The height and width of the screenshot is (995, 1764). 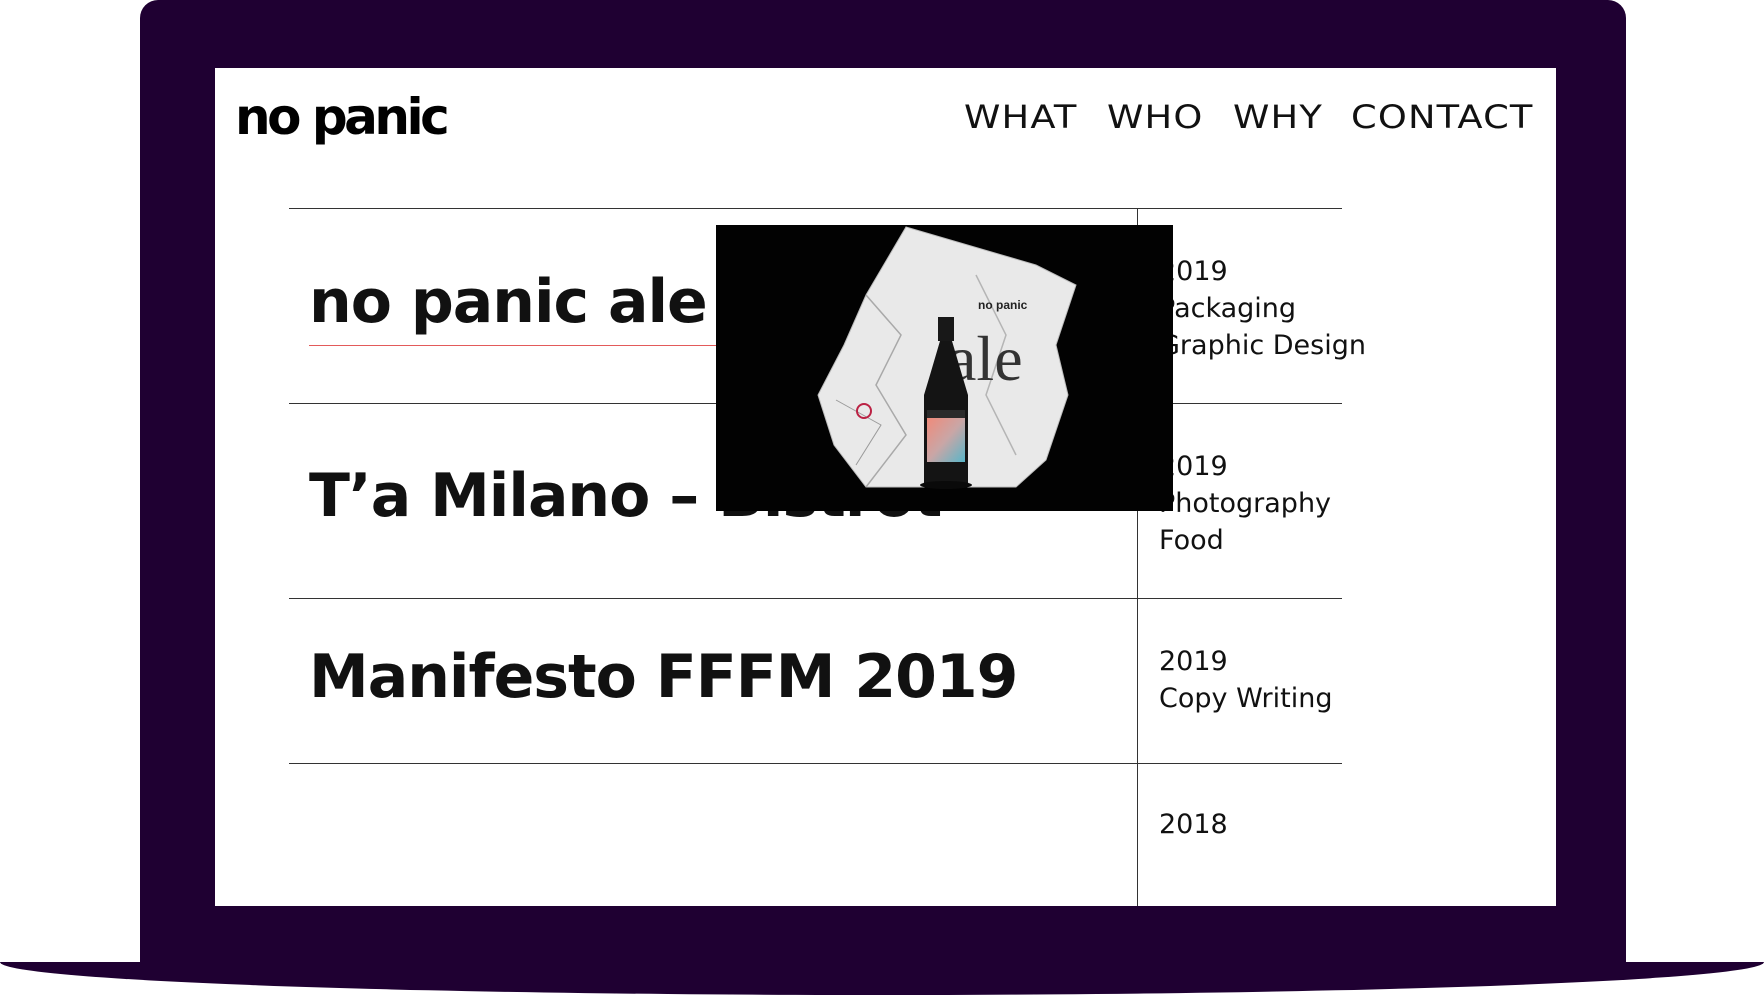 What do you see at coordinates (1020, 117) in the screenshot?
I see `nav-item-what: WHAT` at bounding box center [1020, 117].